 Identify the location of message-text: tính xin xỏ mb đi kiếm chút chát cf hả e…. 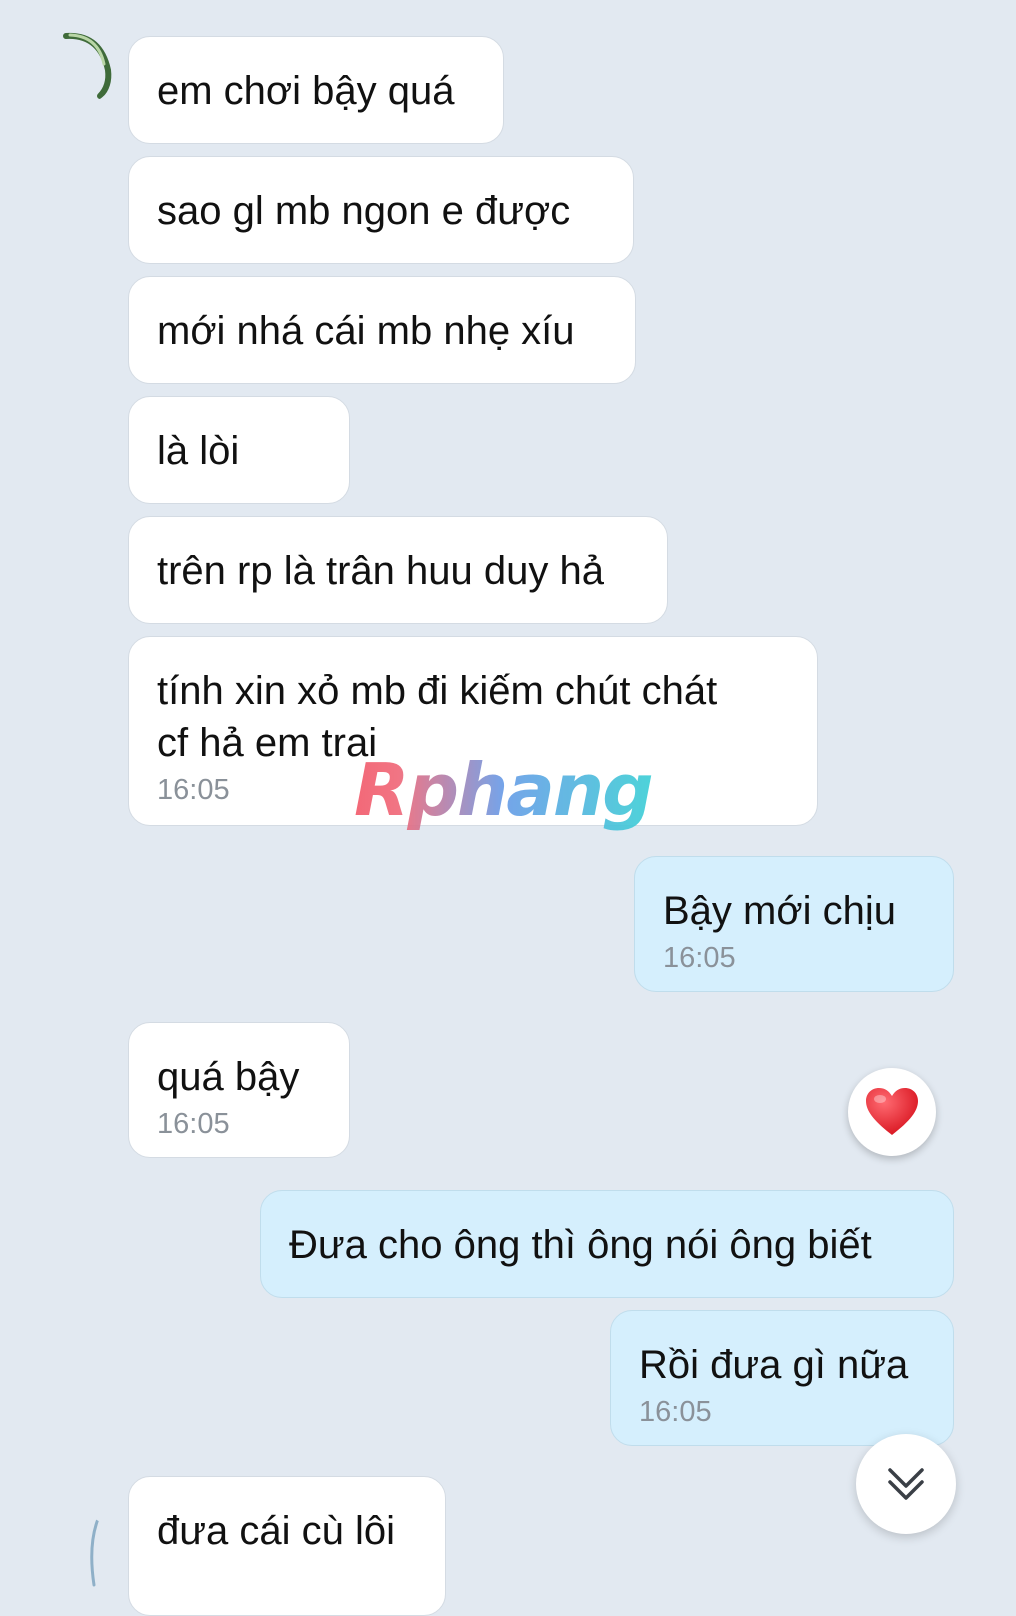
(437, 717).